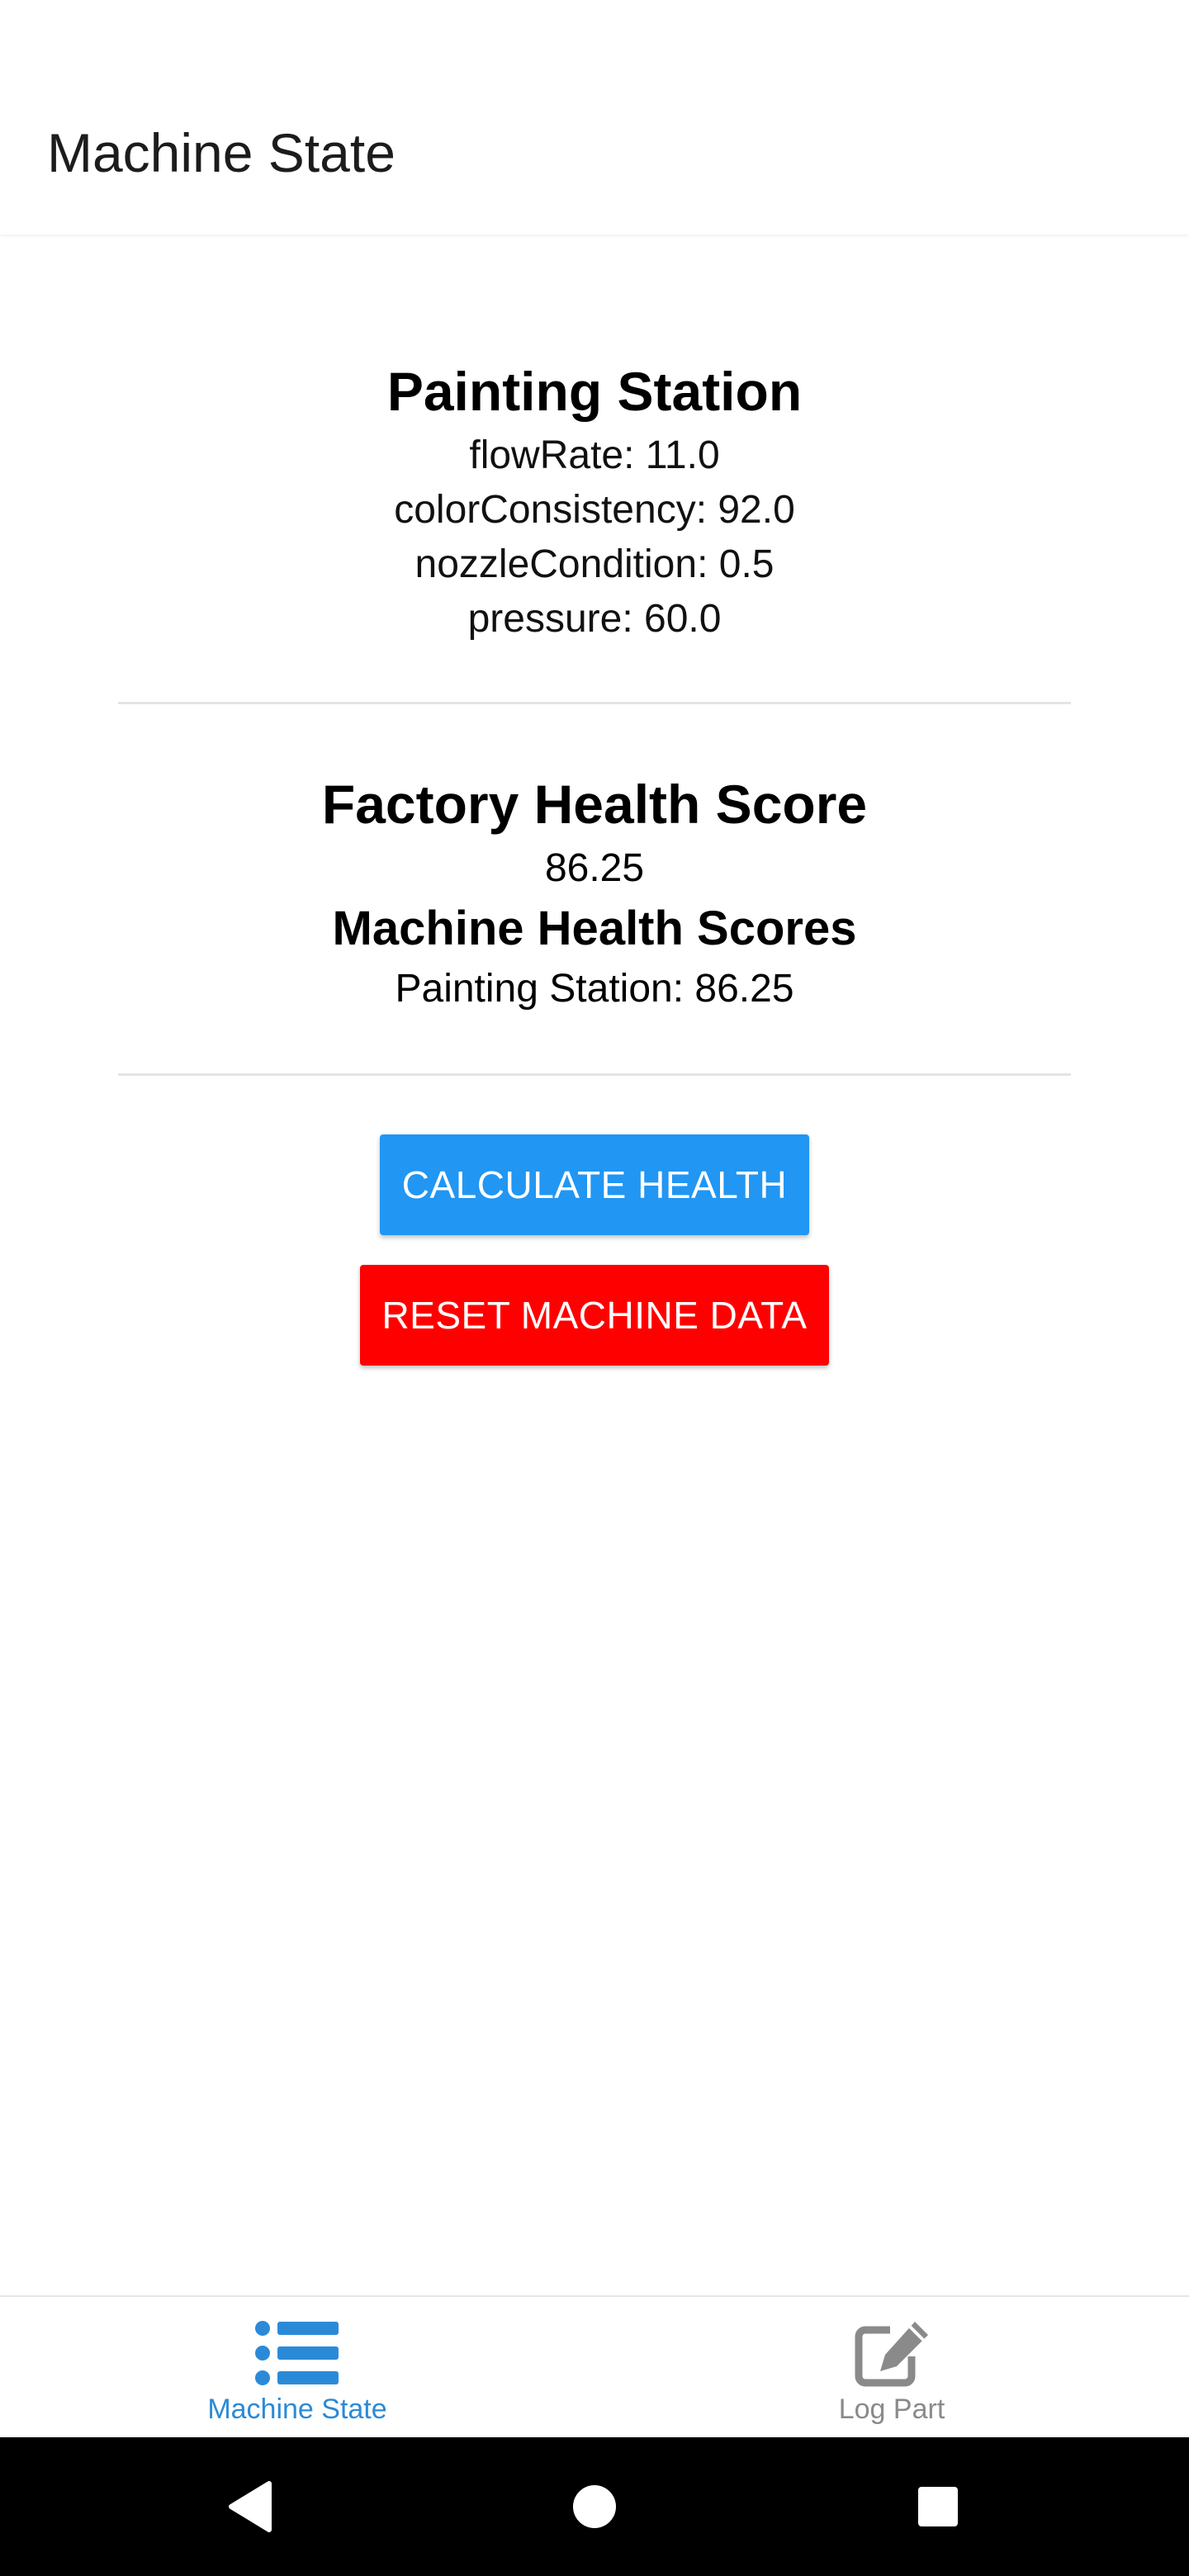  I want to click on page-title: Machine State, so click(221, 152).